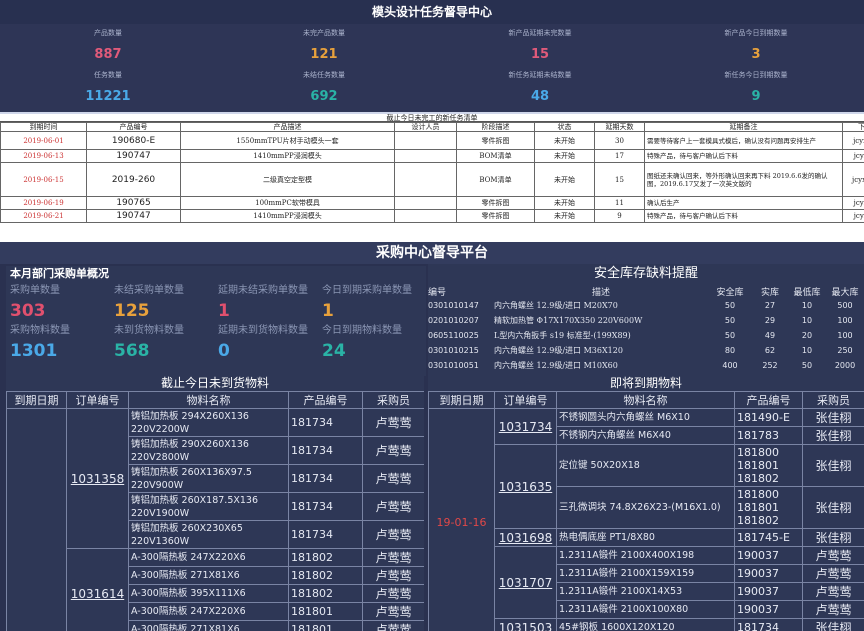 The width and height of the screenshot is (864, 631). I want to click on safety-cell: 20, so click(807, 335).